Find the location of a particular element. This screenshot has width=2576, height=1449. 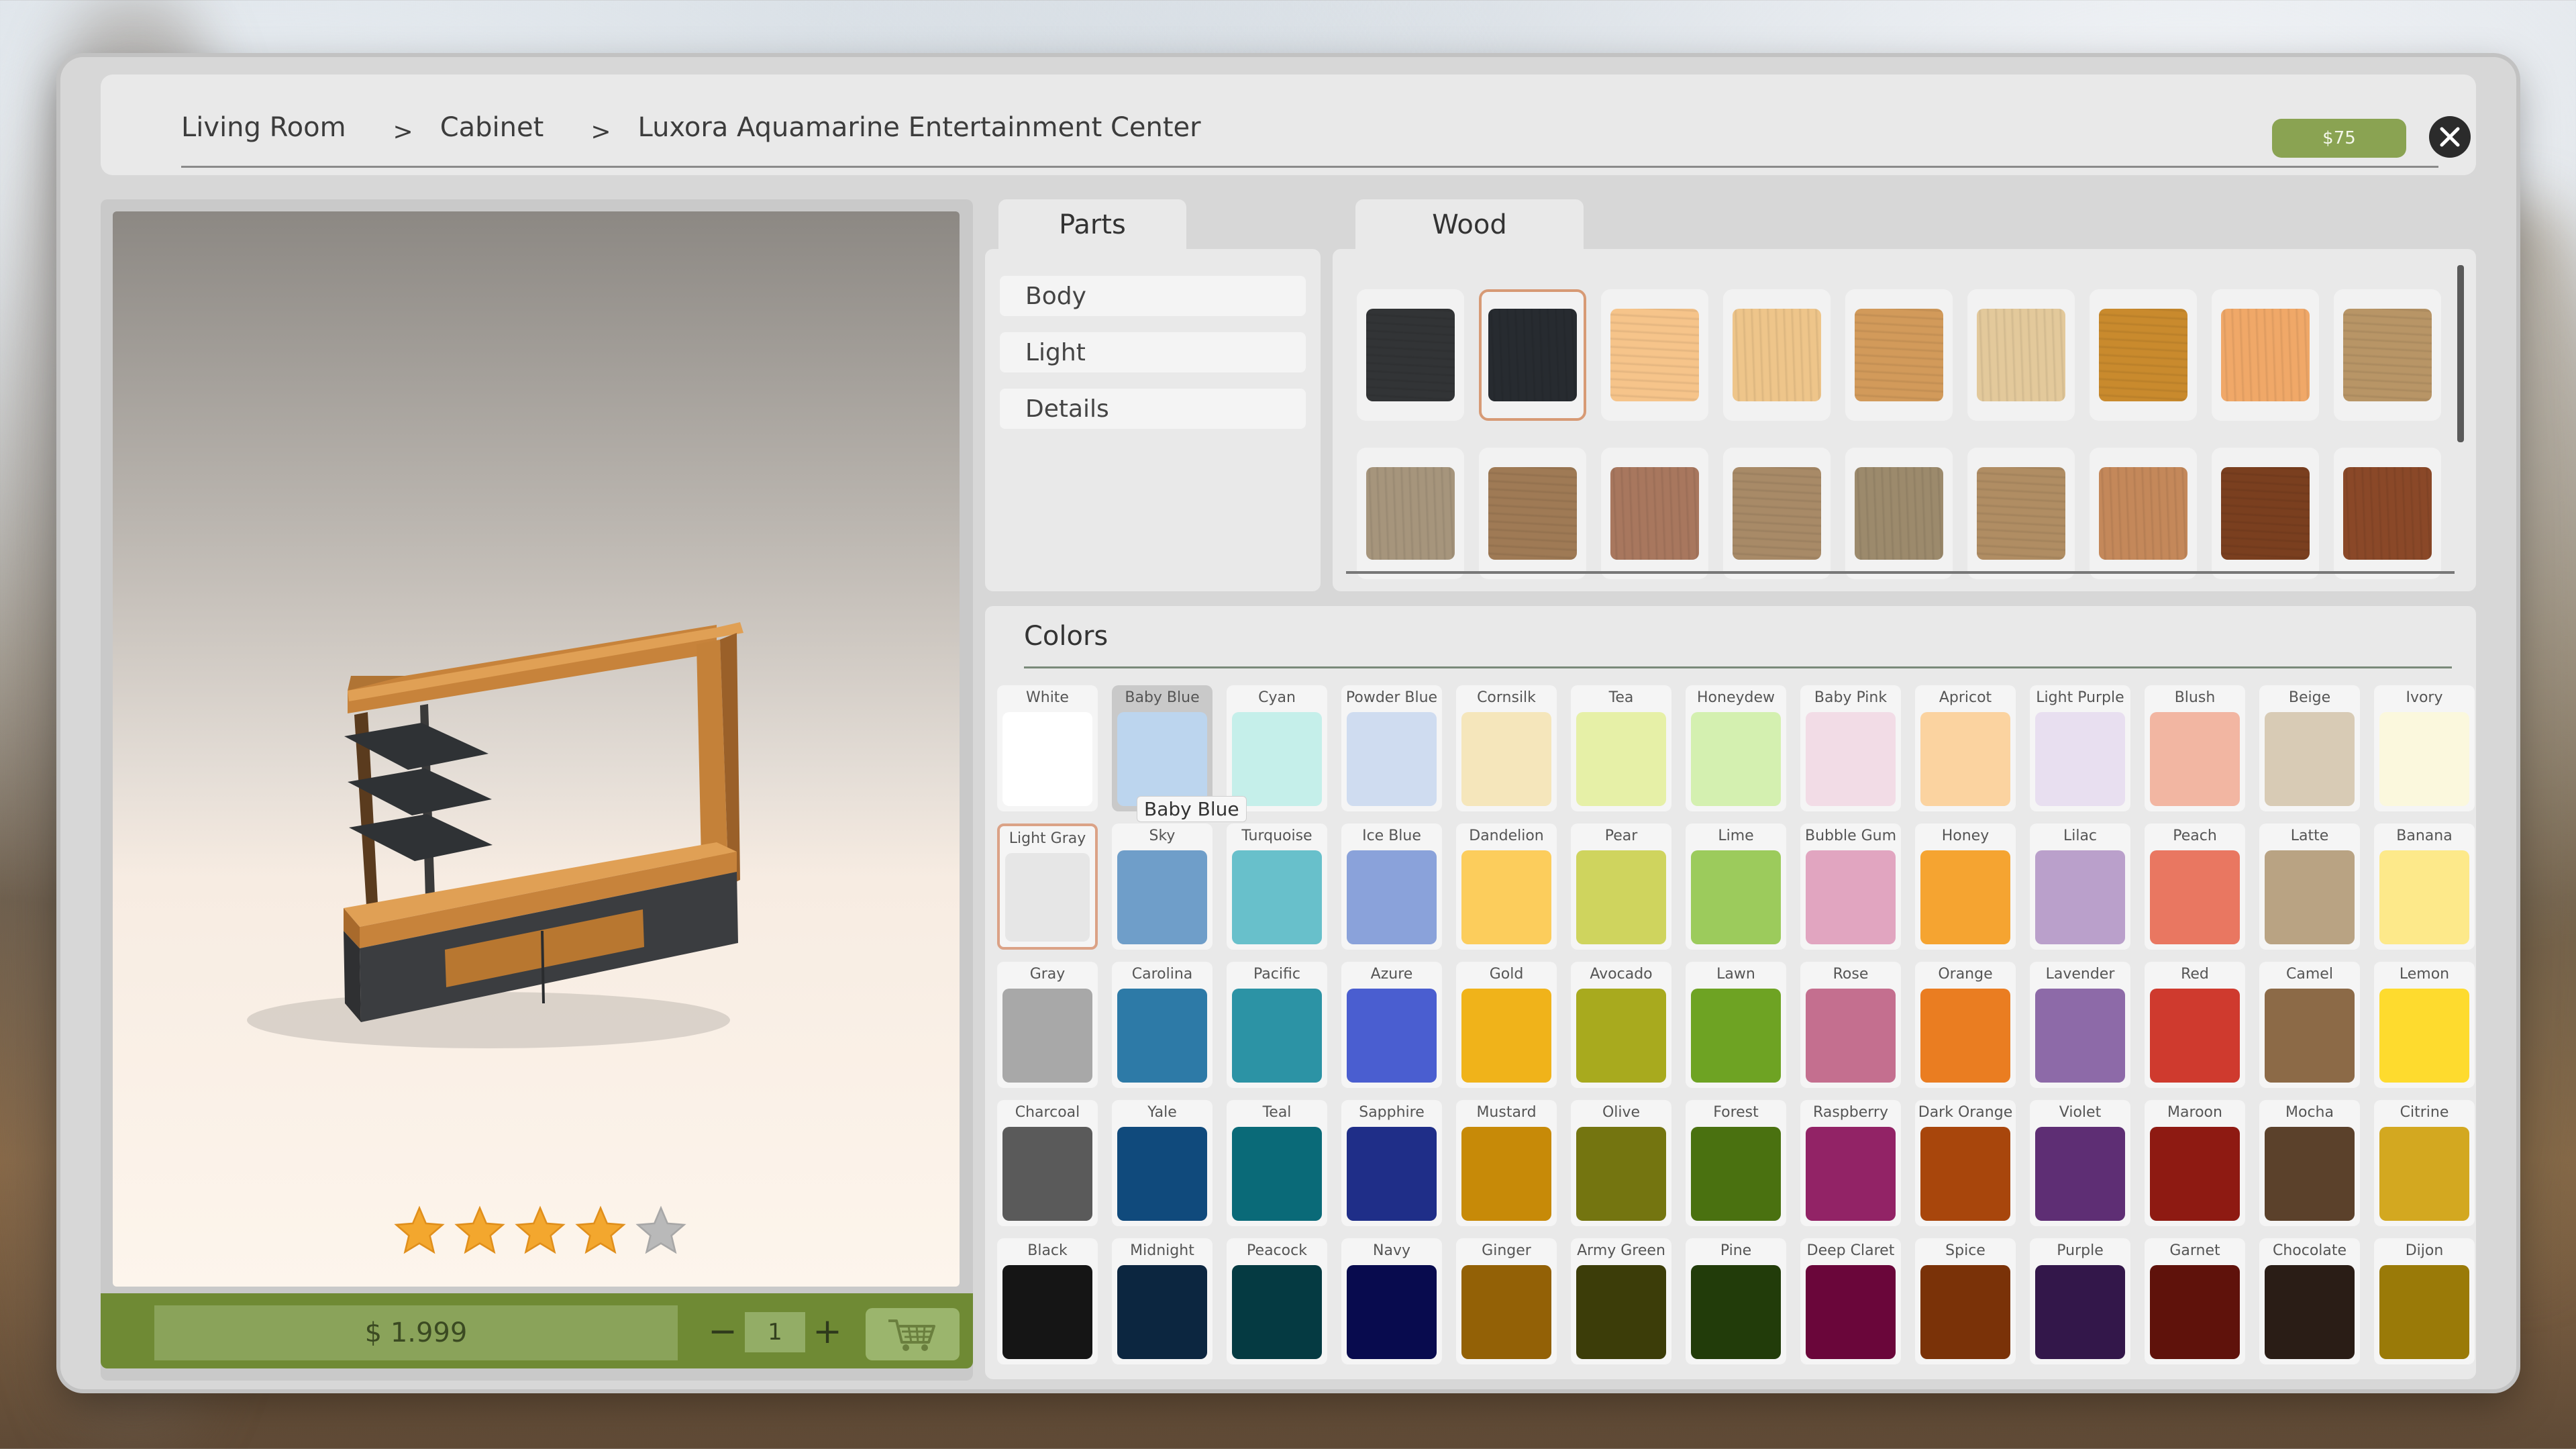

color-swatch: Pine is located at coordinates (1736, 1301).